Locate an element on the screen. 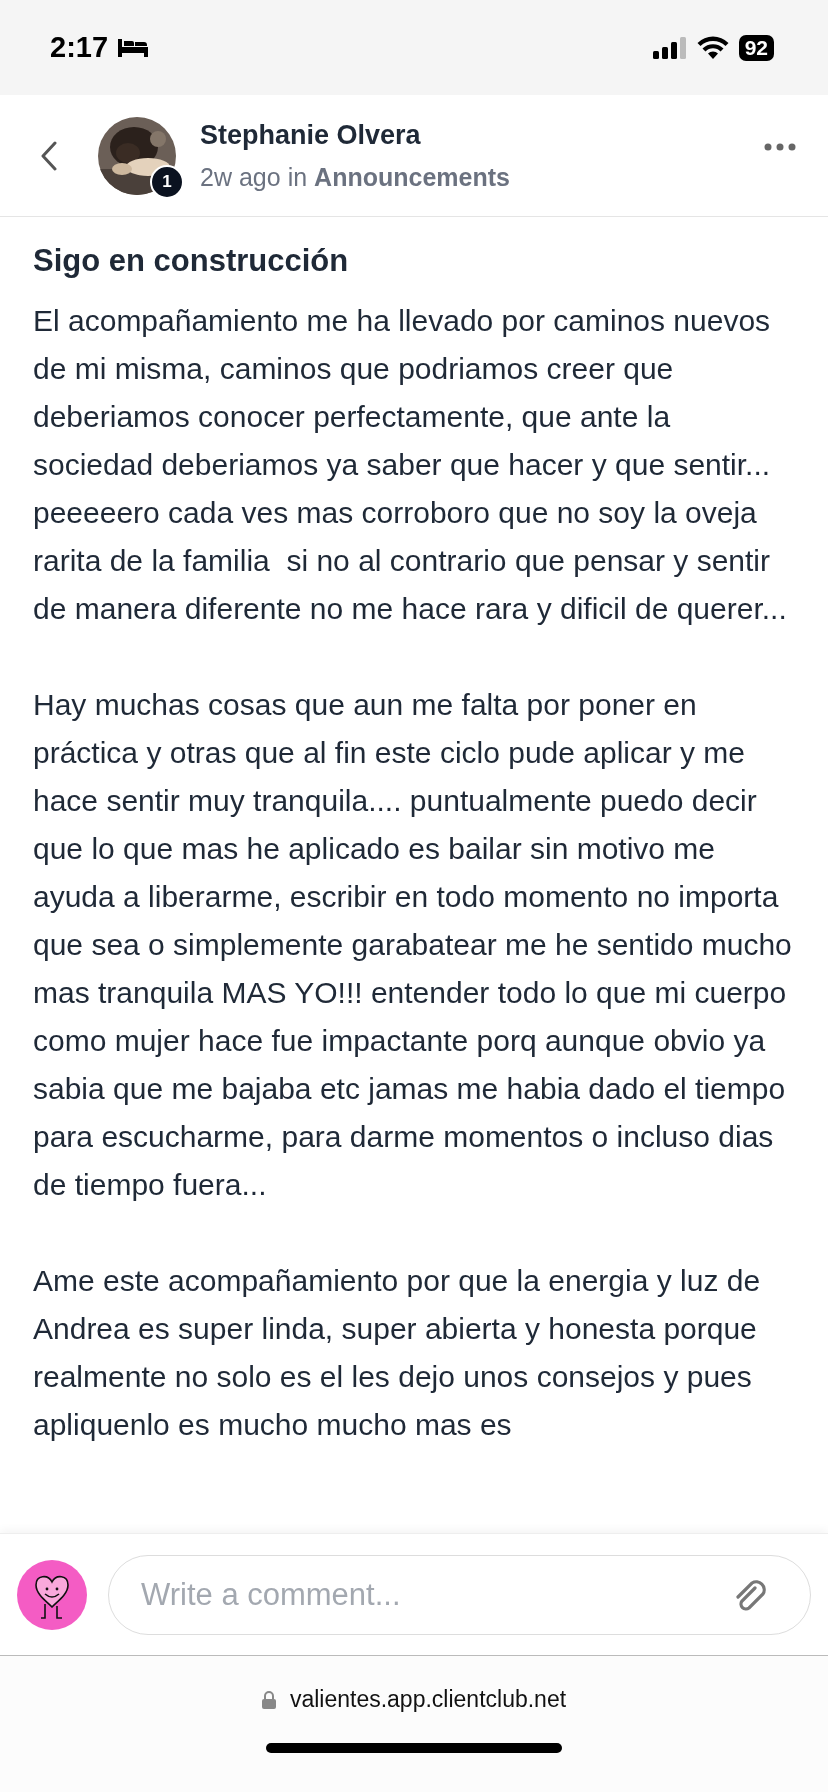  url-text: valientes.app.clientclub.net is located at coordinates (428, 1699).